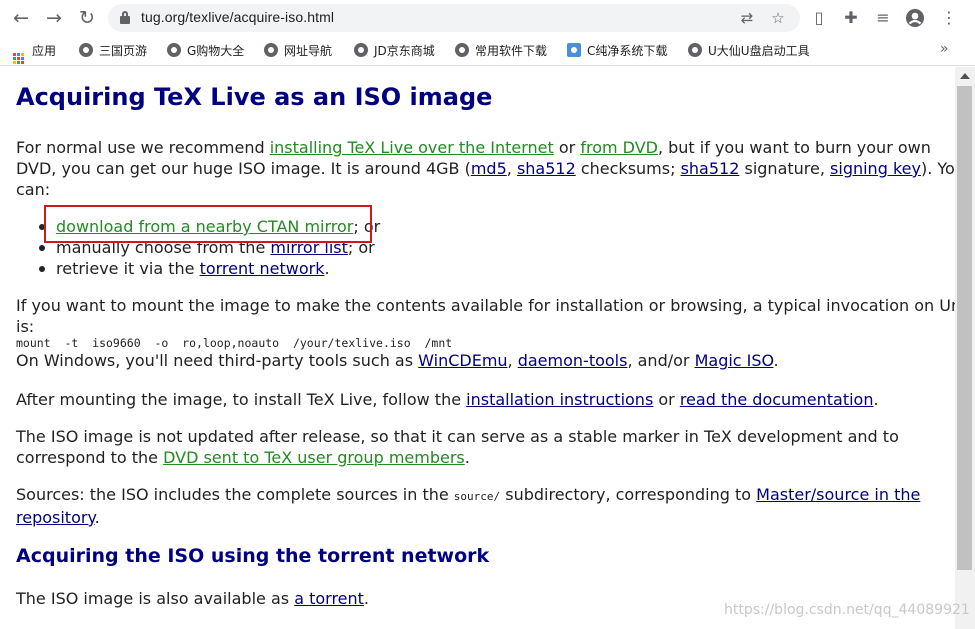  I want to click on source-dir-code: source/, so click(477, 496).